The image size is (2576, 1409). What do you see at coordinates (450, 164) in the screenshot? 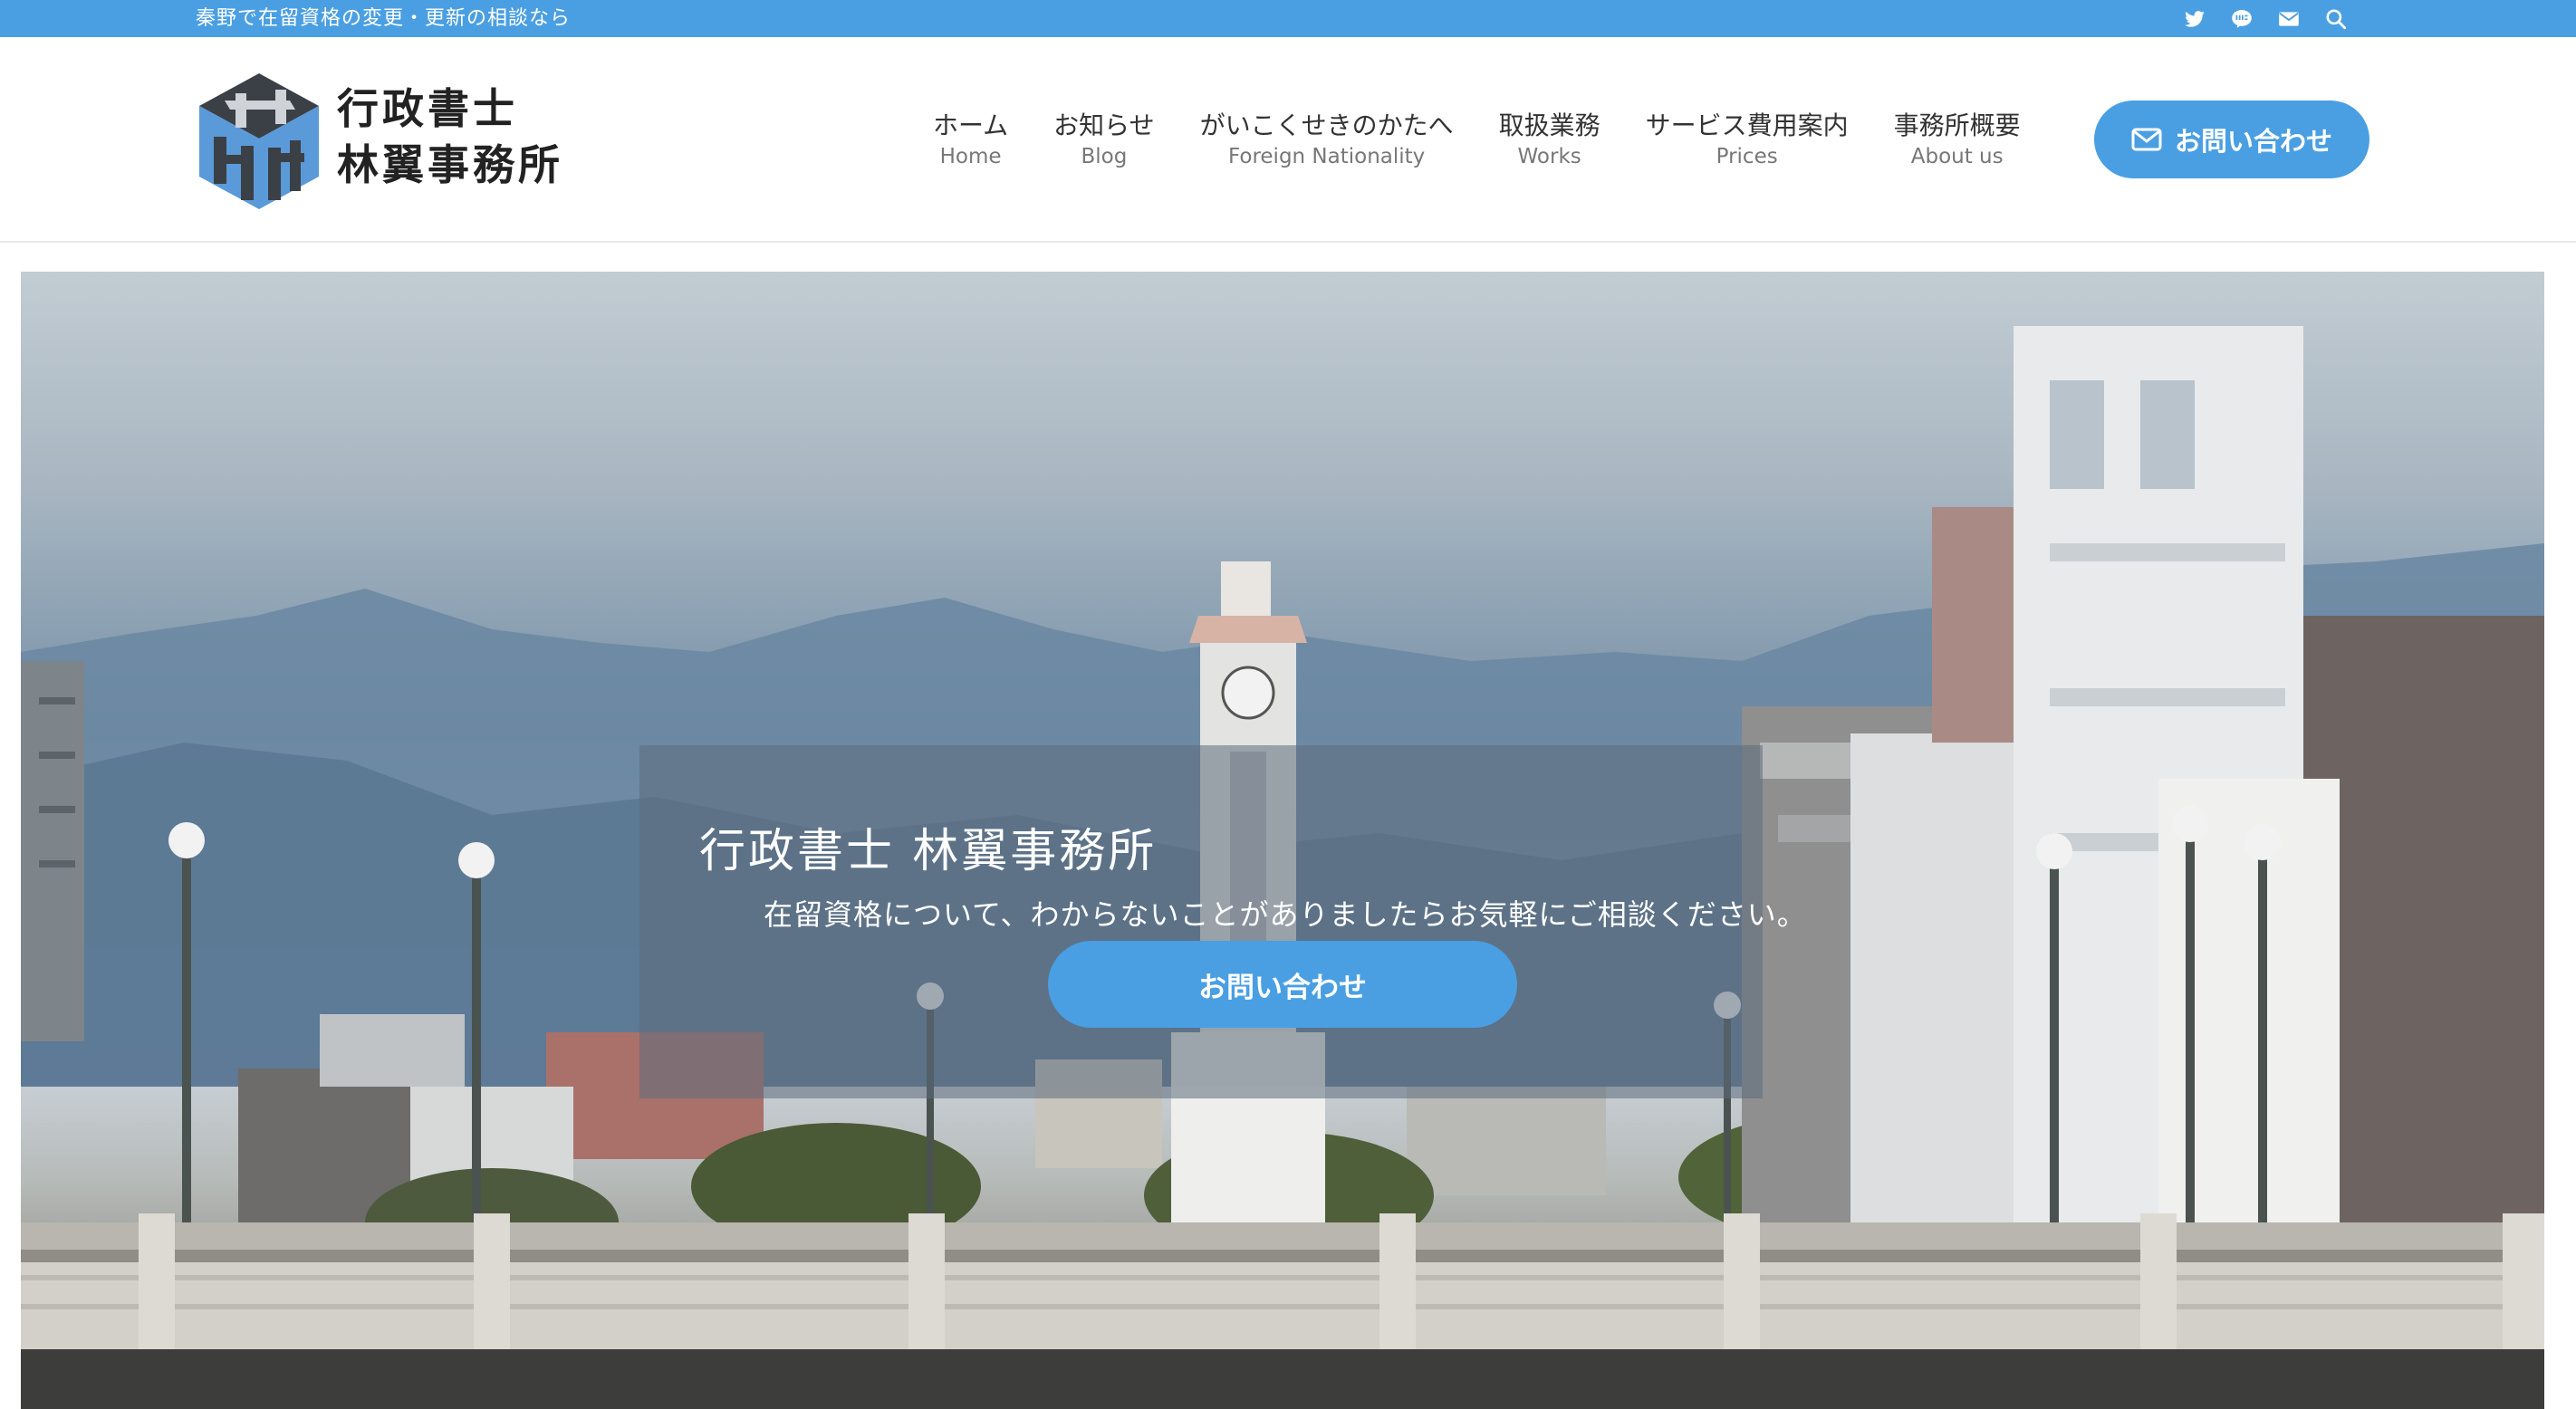
I see `logo-line-2: 林翼事務所` at bounding box center [450, 164].